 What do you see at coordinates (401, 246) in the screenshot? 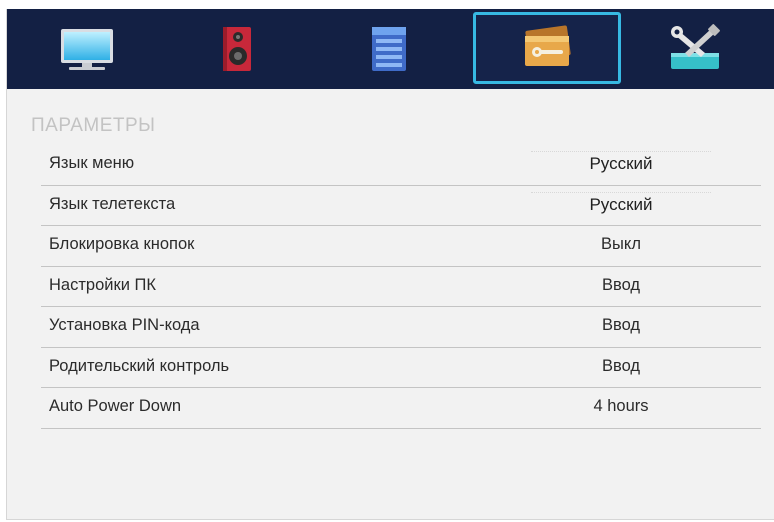
I see `setting-button-lock: Блокировка кнопок Выкл` at bounding box center [401, 246].